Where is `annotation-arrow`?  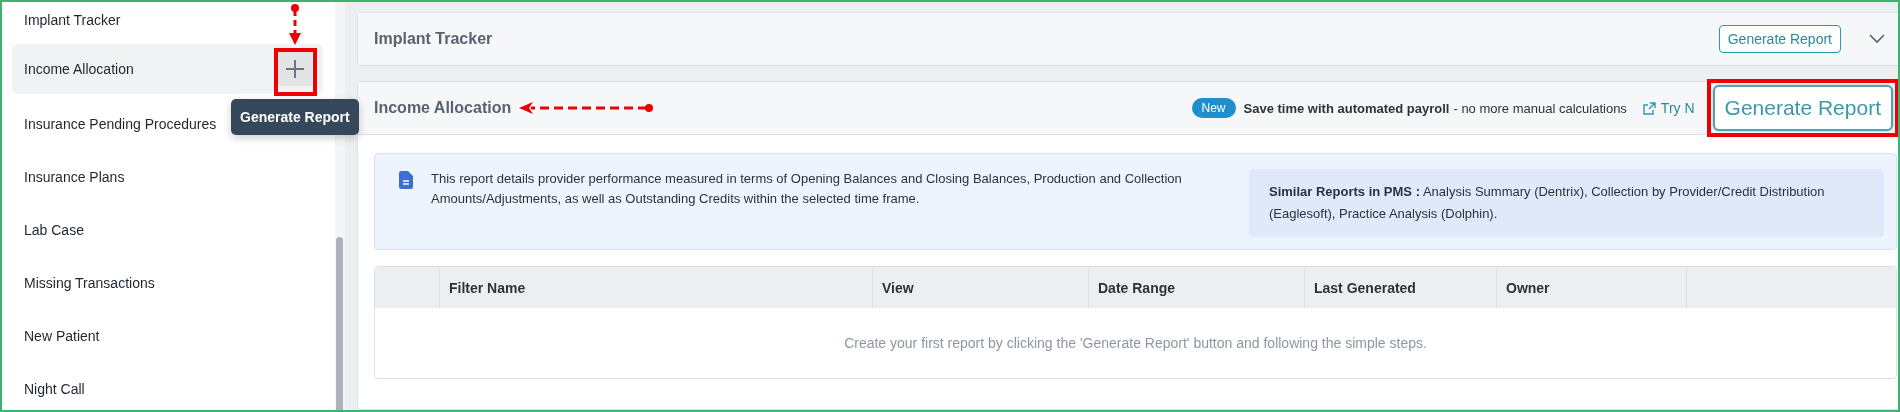
annotation-arrow is located at coordinates (295, 25).